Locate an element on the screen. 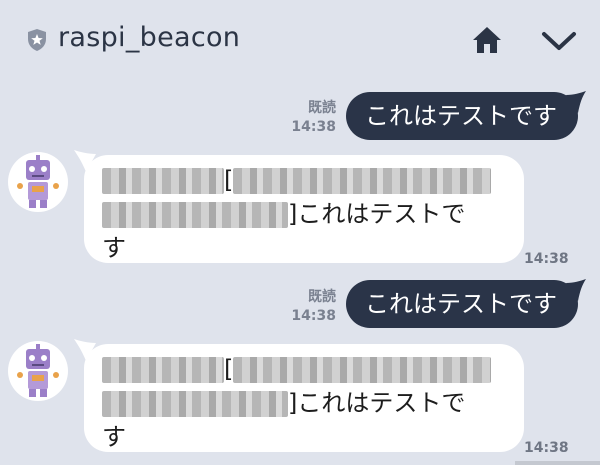 Image resolution: width=600 pixels, height=465 pixels. home-icon is located at coordinates (487, 40).